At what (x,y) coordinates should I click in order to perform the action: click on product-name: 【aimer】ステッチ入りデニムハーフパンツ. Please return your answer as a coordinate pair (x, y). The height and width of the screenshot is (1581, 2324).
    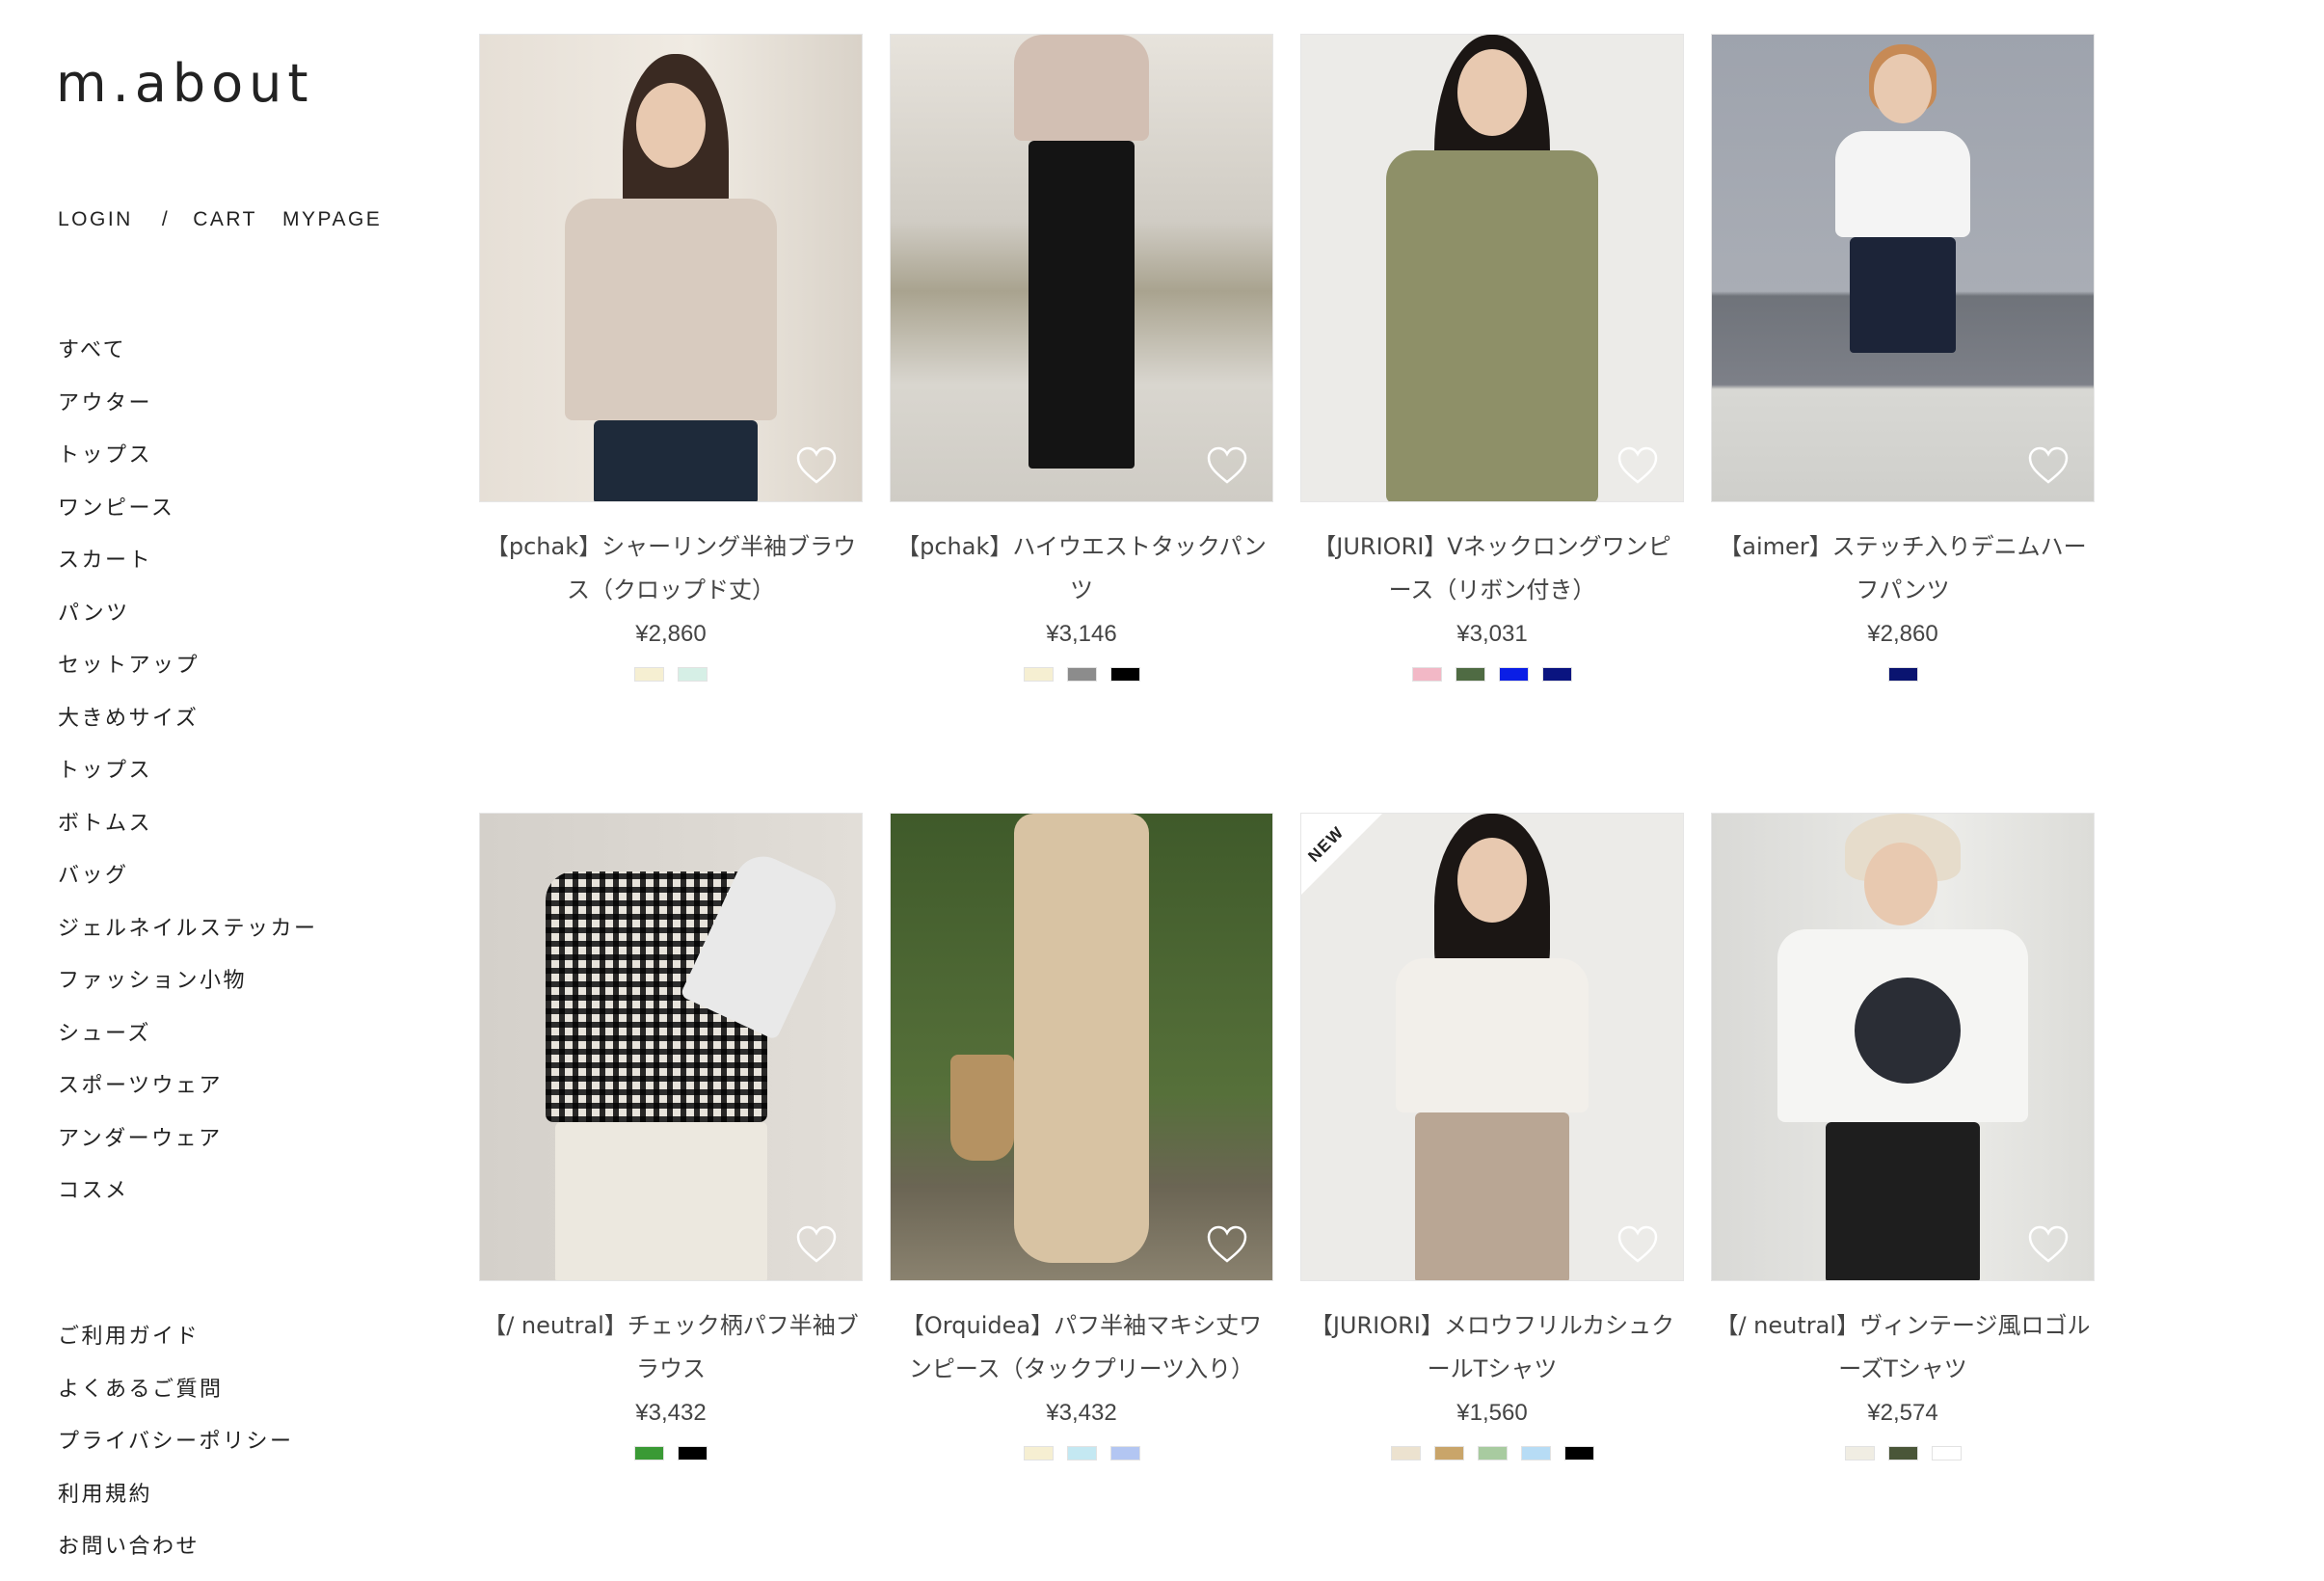
    Looking at the image, I should click on (1903, 568).